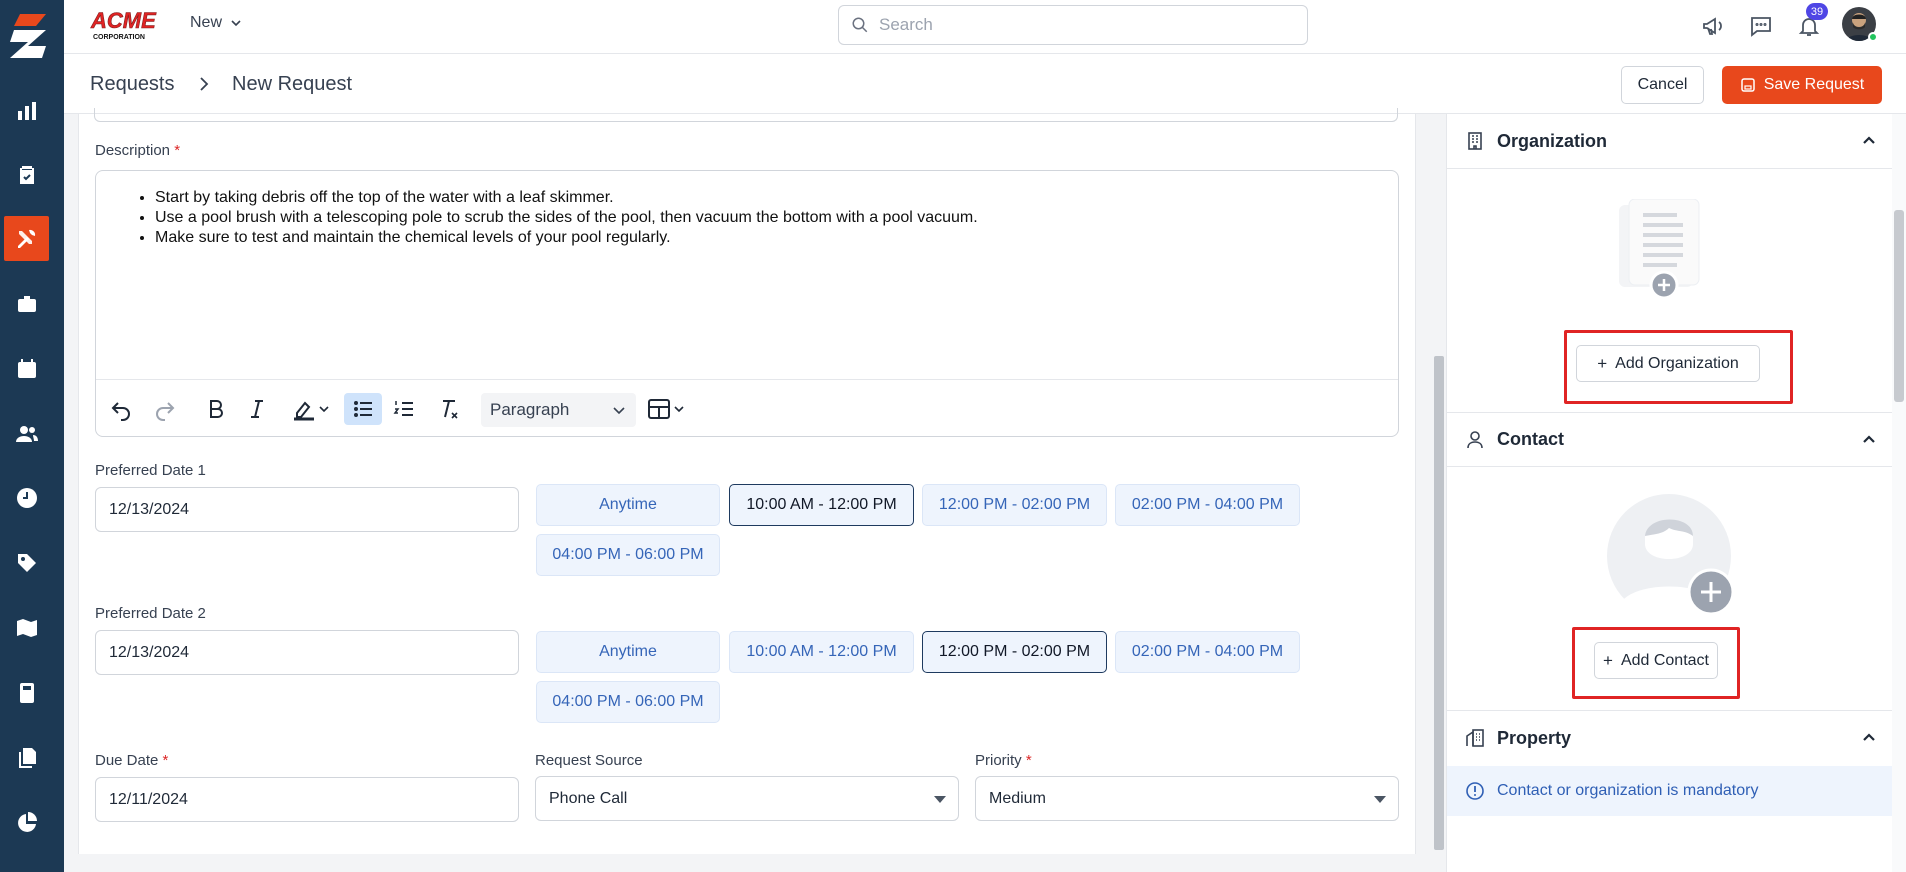 The height and width of the screenshot is (872, 1906). Describe the element at coordinates (1014, 505) in the screenshot. I see `pd1-slot-12pm-2pm: 12:00 PM - 02:00 PM` at that location.